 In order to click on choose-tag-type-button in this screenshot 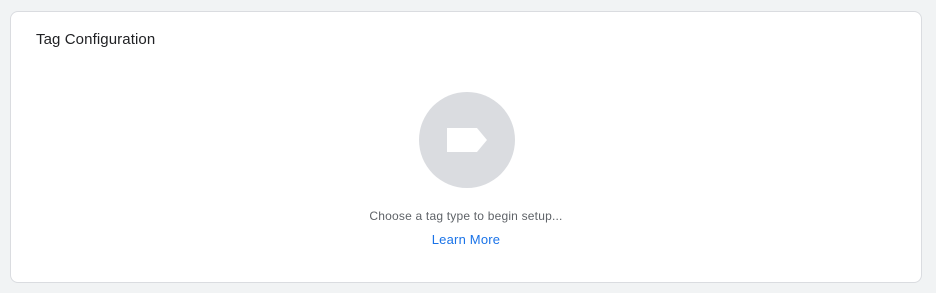, I will do `click(467, 140)`.